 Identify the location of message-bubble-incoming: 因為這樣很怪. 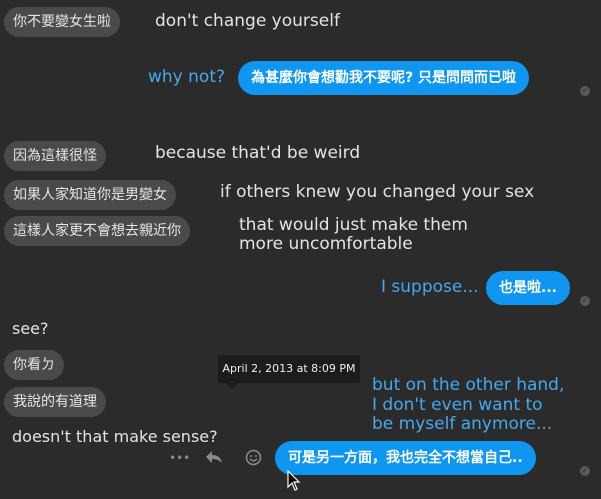
(55, 156).